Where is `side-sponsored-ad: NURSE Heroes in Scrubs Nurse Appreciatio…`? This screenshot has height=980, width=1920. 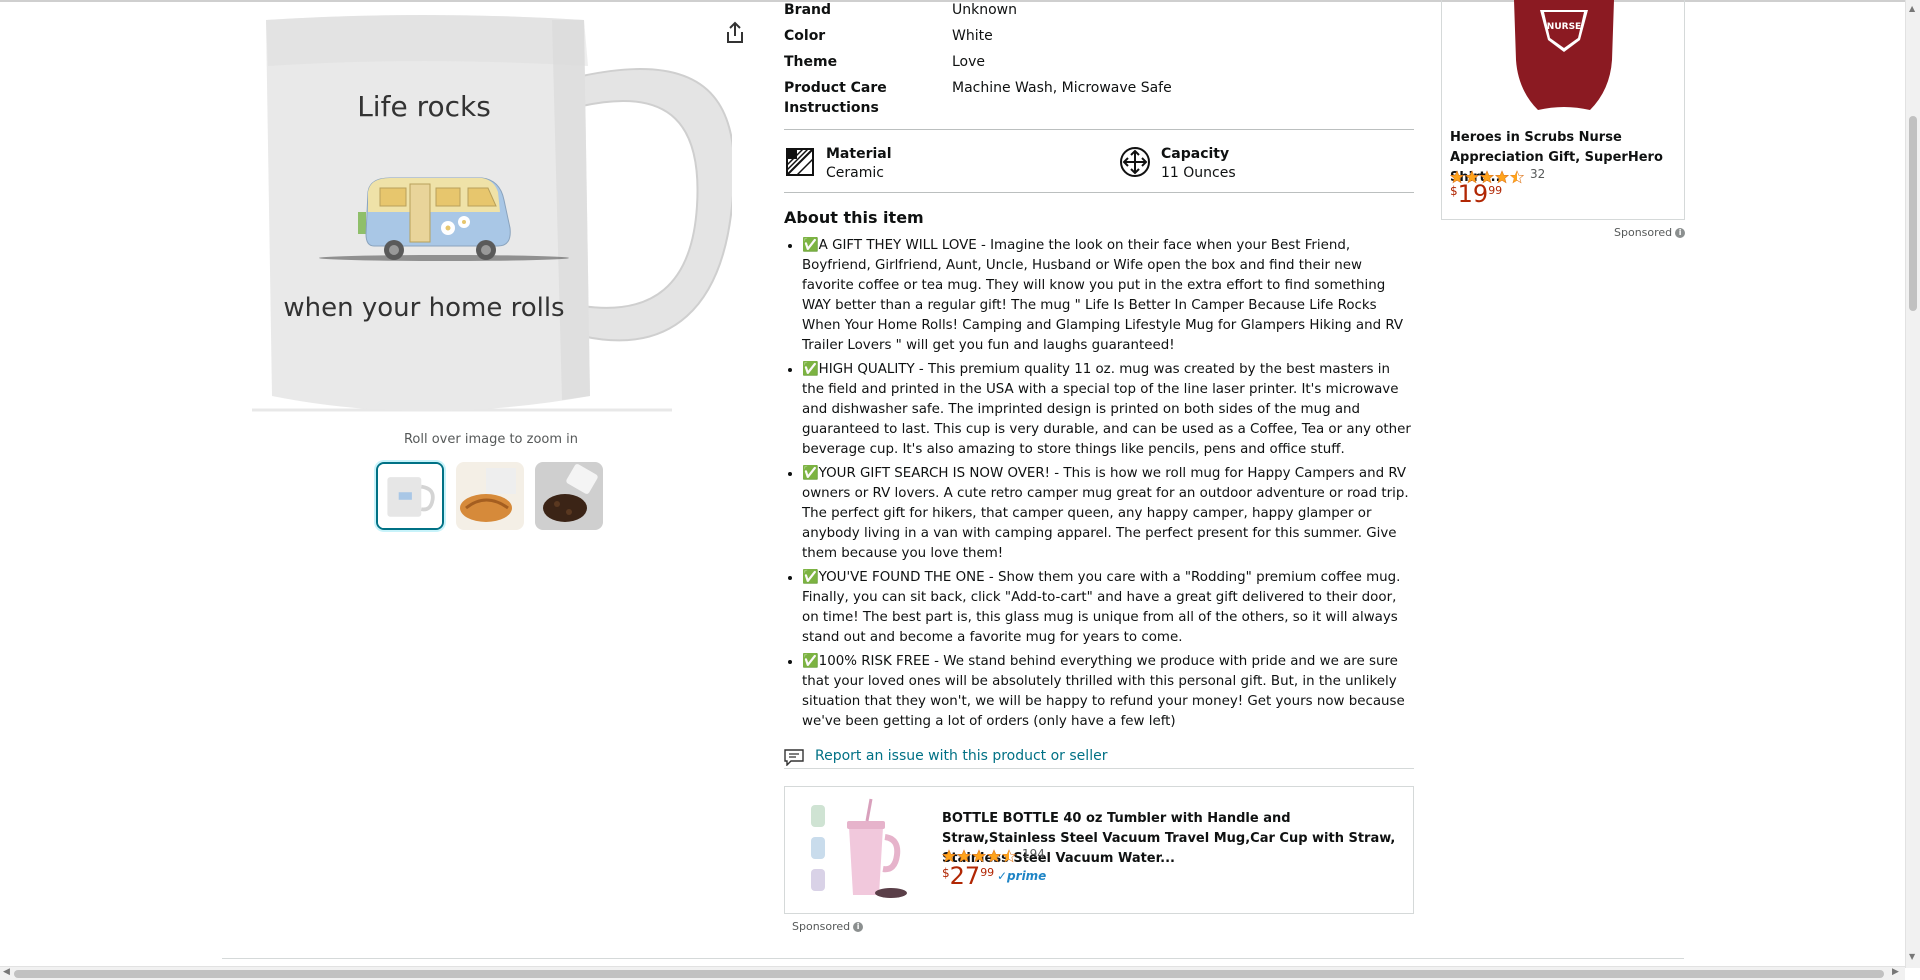
side-sponsored-ad: NURSE Heroes in Scrubs Nurse Appreciatio… is located at coordinates (1563, 110).